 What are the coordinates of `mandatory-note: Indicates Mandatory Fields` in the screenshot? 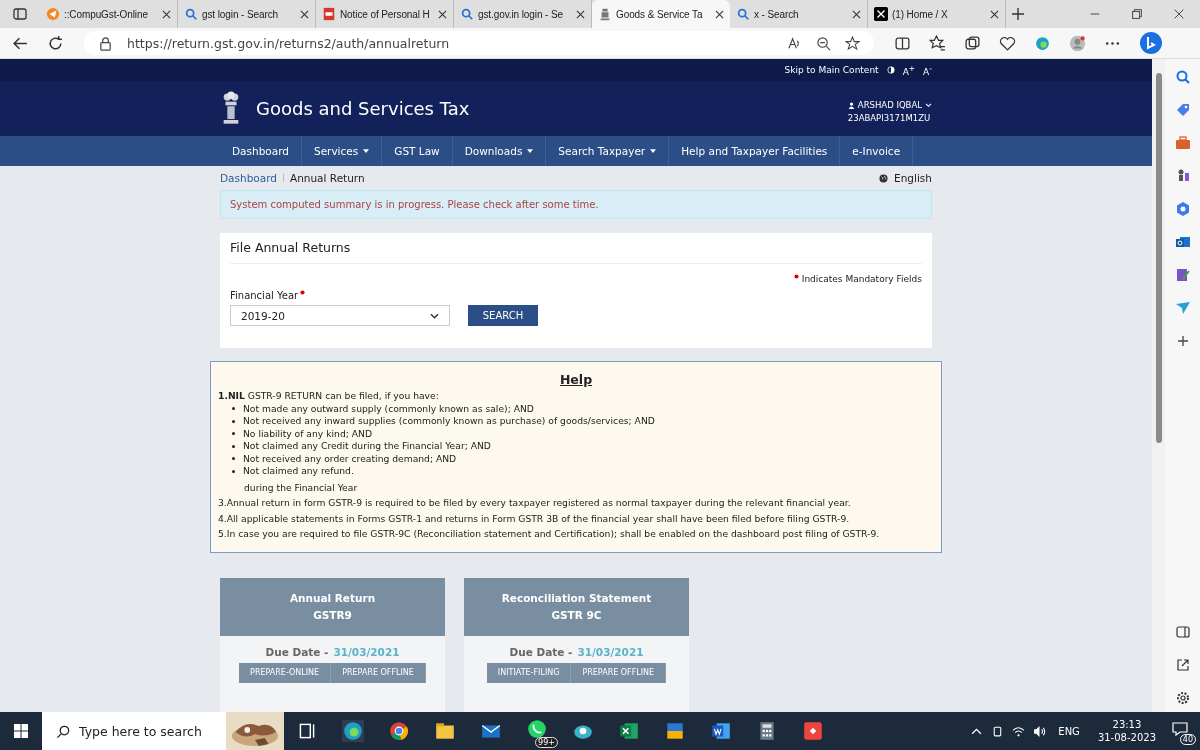 It's located at (861, 279).